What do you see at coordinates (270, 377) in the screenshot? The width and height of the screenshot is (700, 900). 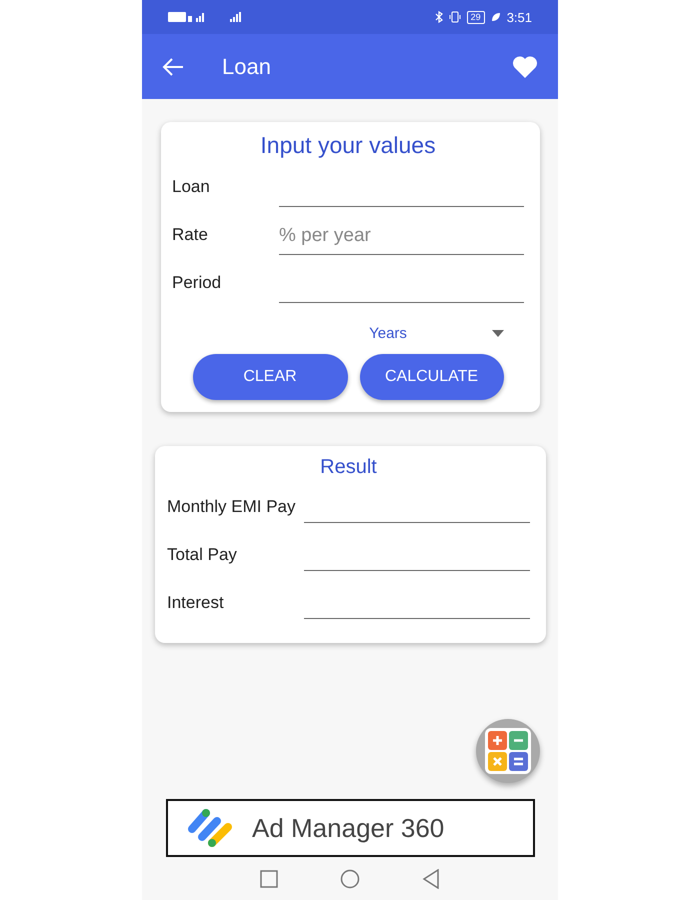 I see `clear-button: CLEAR` at bounding box center [270, 377].